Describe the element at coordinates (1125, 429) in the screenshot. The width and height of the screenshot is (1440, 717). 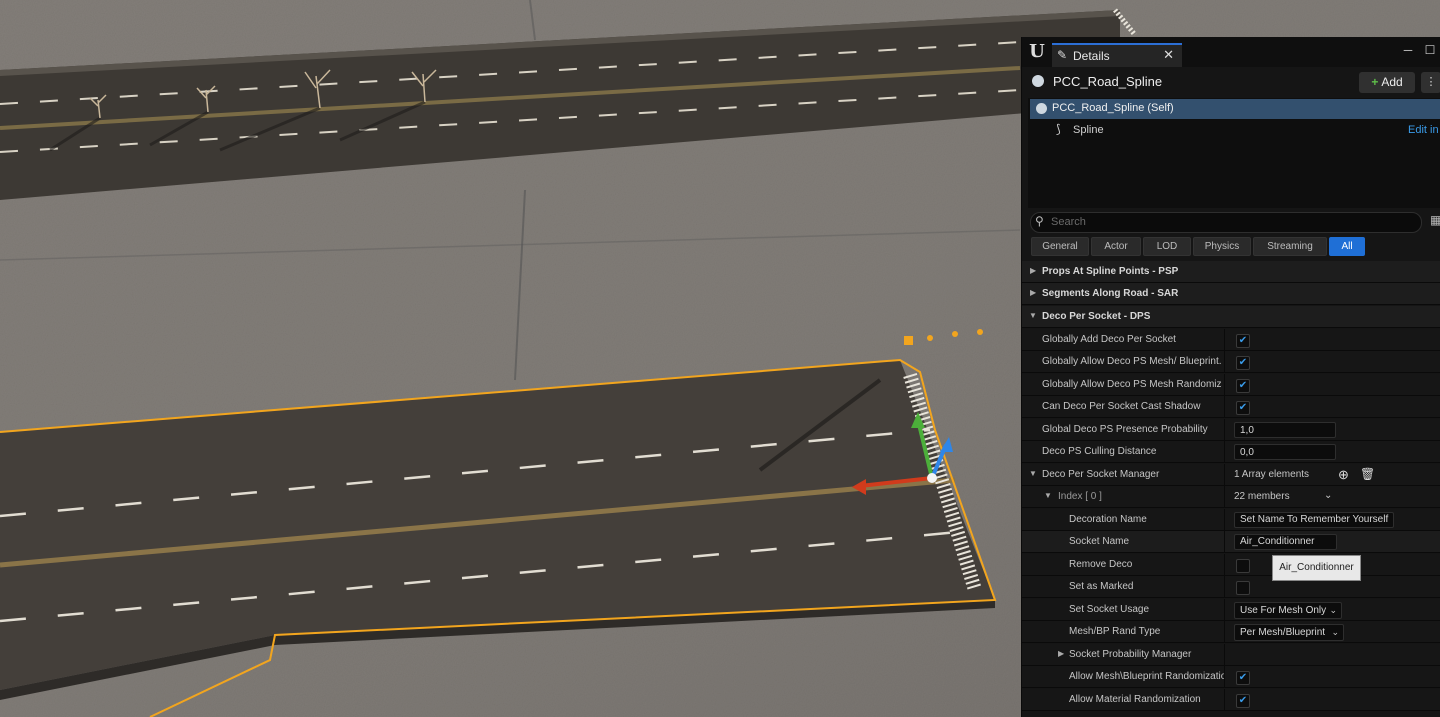
I see `prop-label: Global Deco PS Presence Probability` at that location.